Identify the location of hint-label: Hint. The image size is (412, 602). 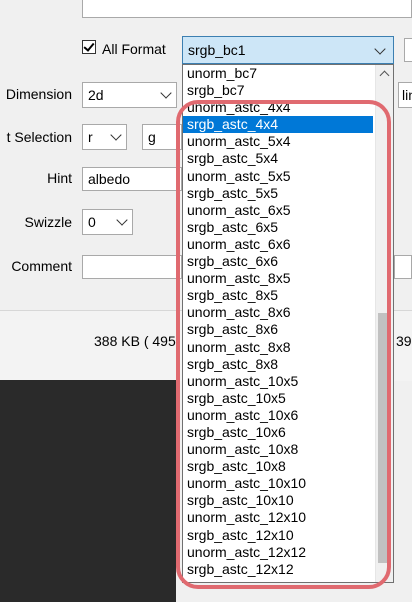
(59, 178).